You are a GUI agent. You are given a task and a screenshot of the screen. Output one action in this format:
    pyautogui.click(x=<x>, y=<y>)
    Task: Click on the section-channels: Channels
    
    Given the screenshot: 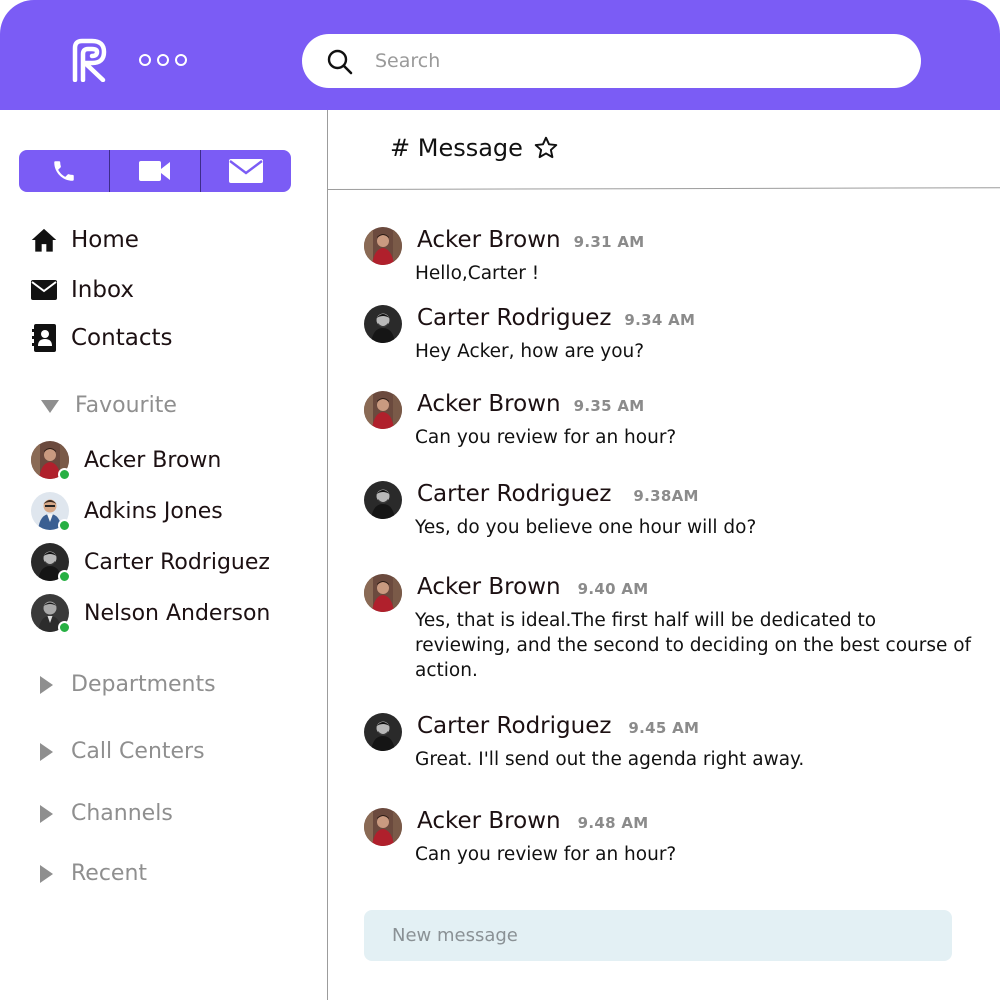 What is the action you would take?
    pyautogui.click(x=104, y=813)
    